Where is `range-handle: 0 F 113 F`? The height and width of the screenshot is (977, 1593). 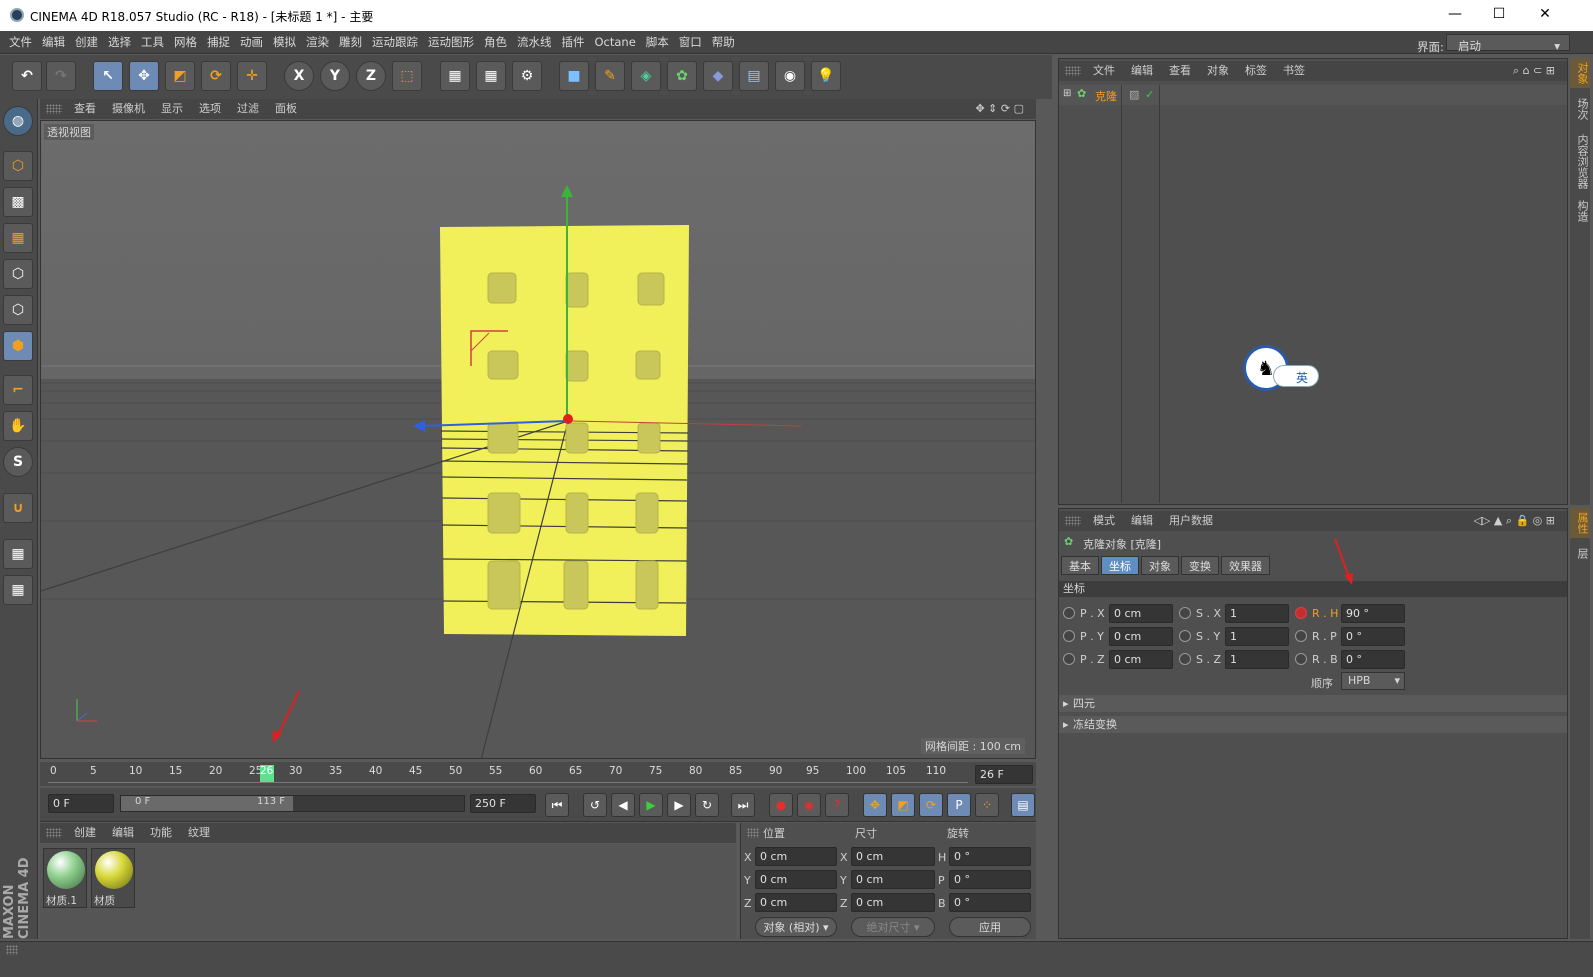 range-handle: 0 F 113 F is located at coordinates (207, 803).